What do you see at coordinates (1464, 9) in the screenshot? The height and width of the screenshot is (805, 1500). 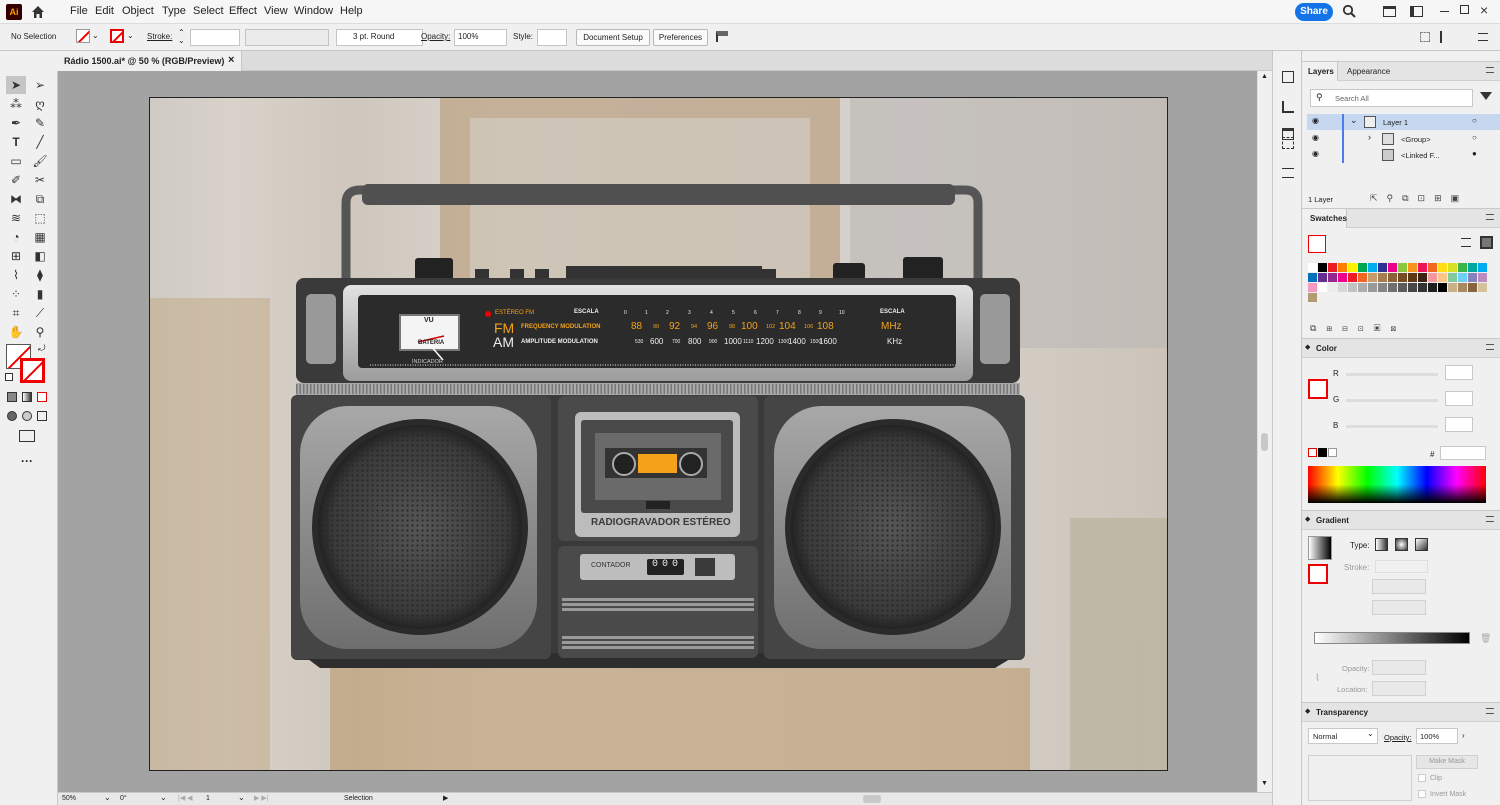 I see `restore-icon` at bounding box center [1464, 9].